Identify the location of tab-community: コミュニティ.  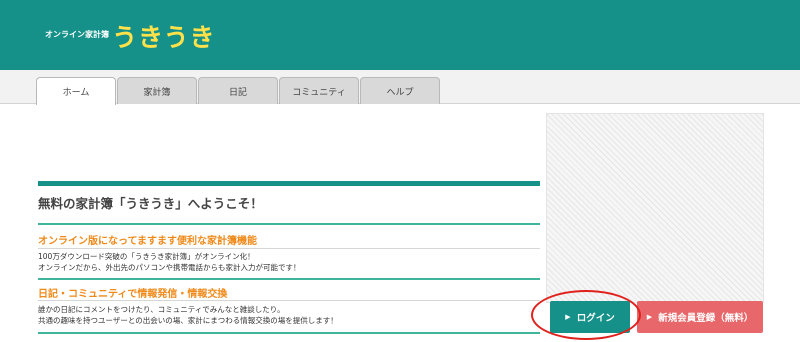
(319, 90).